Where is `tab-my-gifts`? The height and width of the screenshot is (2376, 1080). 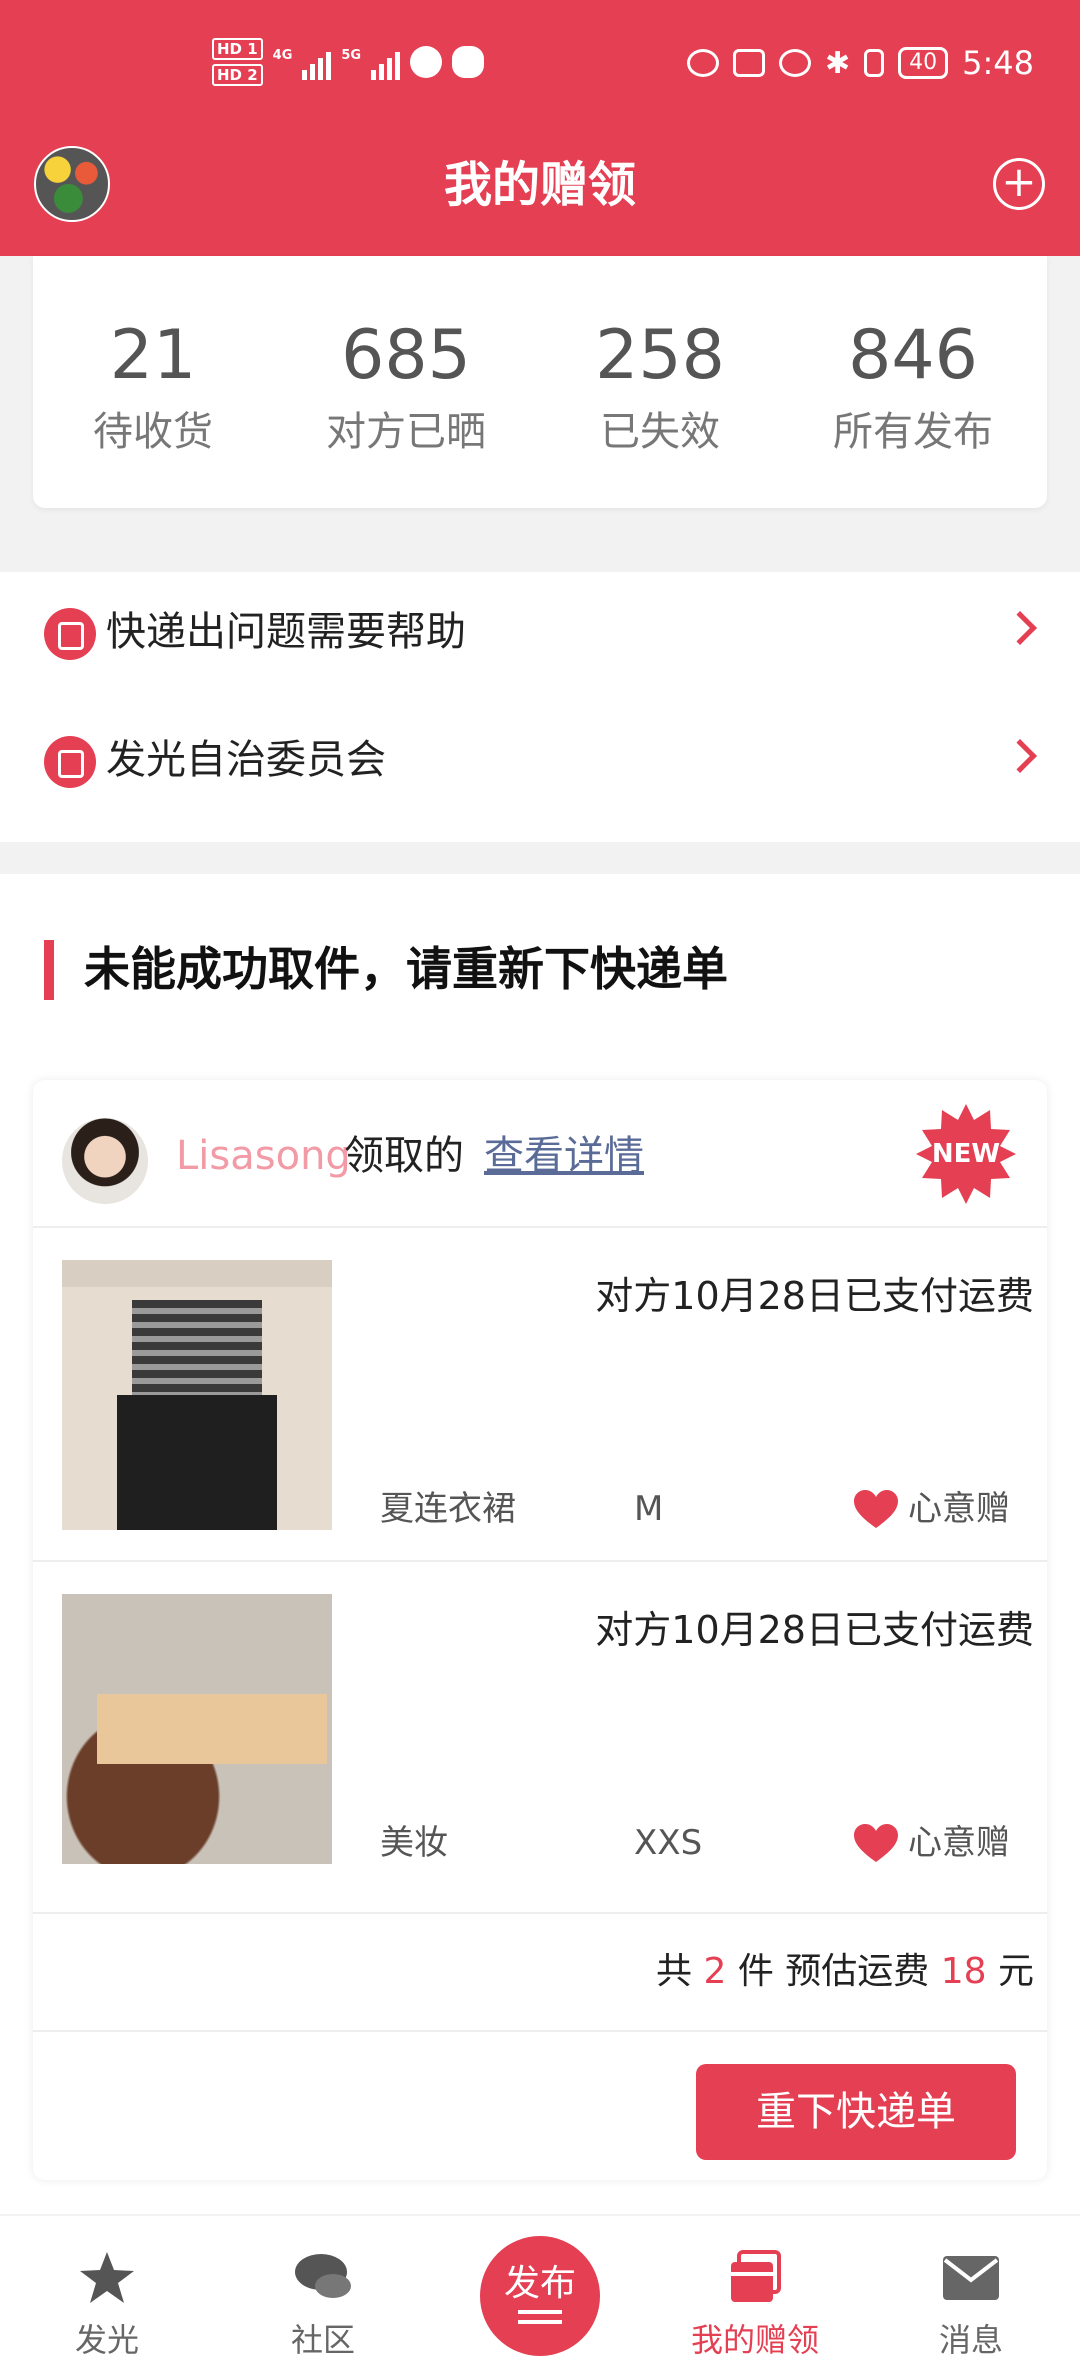 tab-my-gifts is located at coordinates (755, 2278).